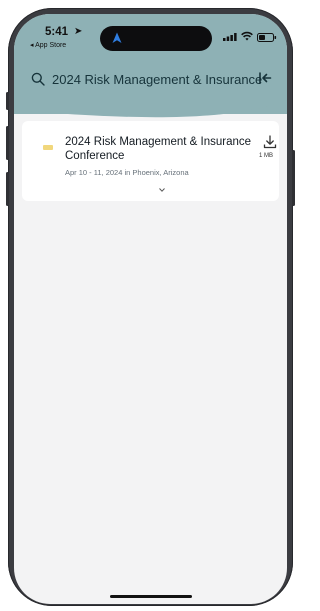 Image resolution: width=320 pixels, height=611 pixels. Describe the element at coordinates (78, 31) in the screenshot. I see `location-arrow-icon: ➤` at that location.